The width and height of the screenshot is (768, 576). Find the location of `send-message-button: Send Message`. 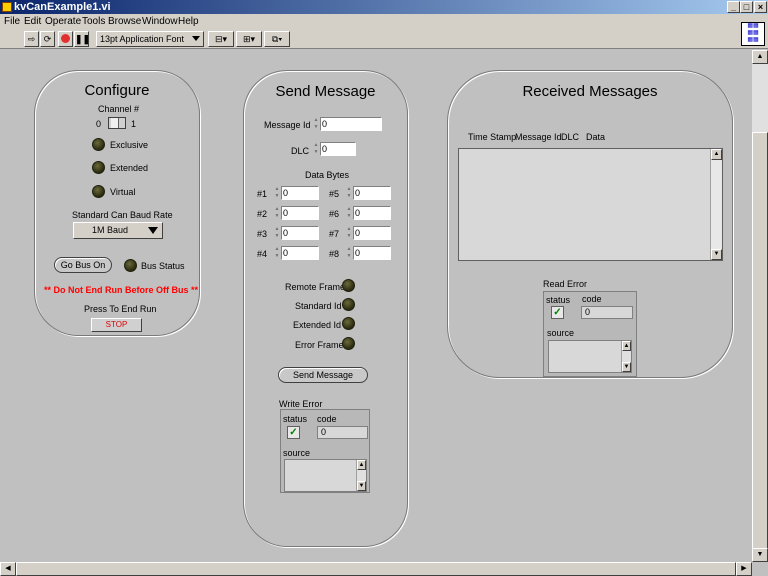

send-message-button: Send Message is located at coordinates (323, 375).